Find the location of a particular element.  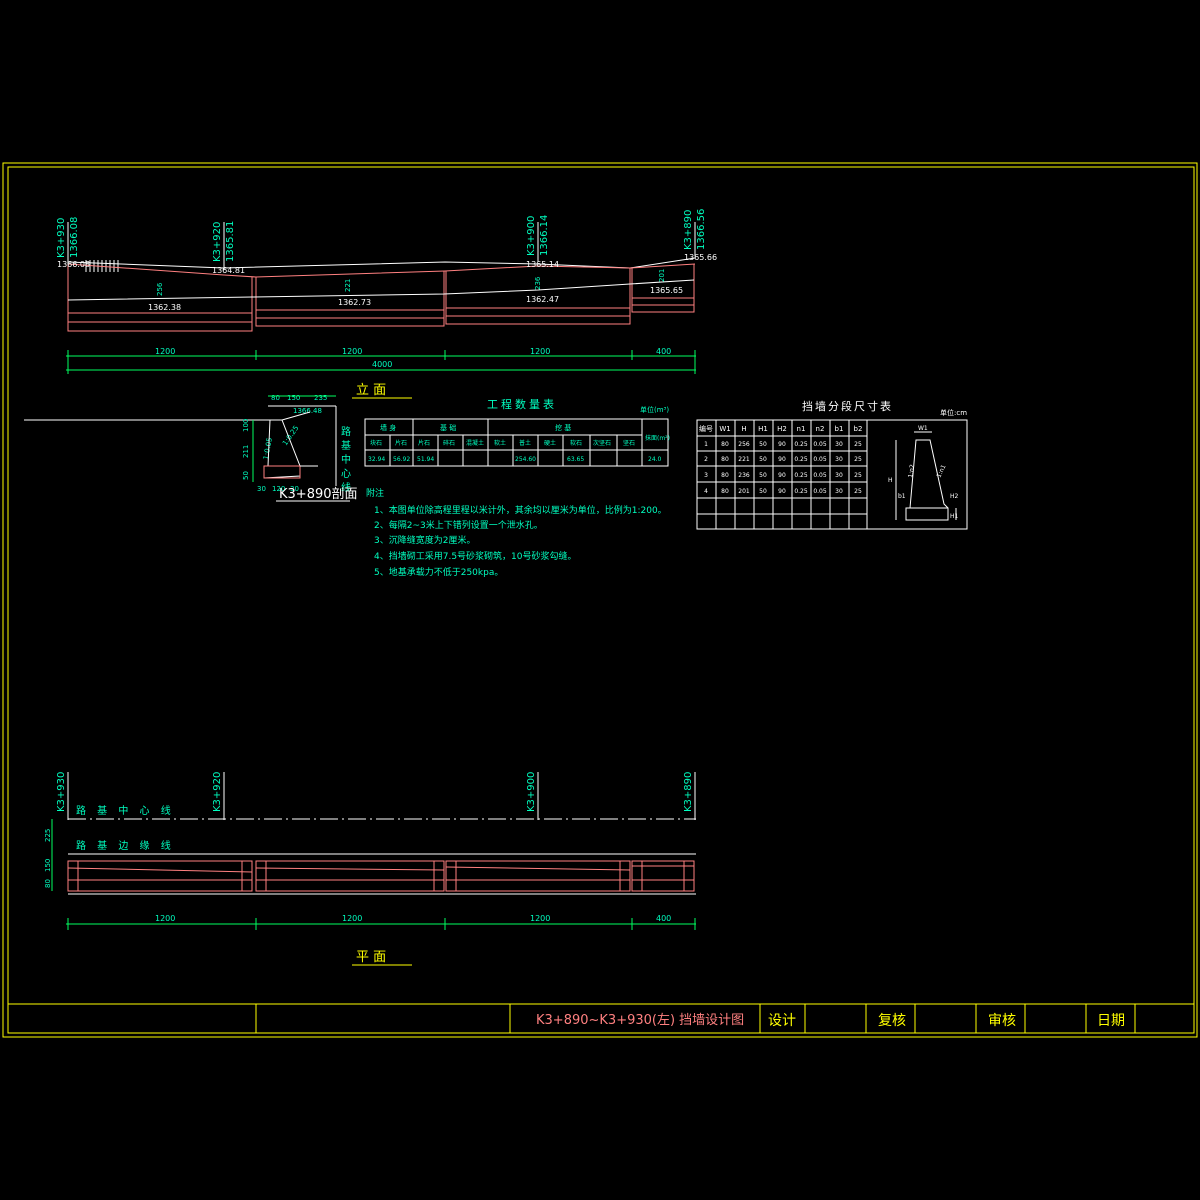

date-label: 日期 is located at coordinates (1111, 1021).